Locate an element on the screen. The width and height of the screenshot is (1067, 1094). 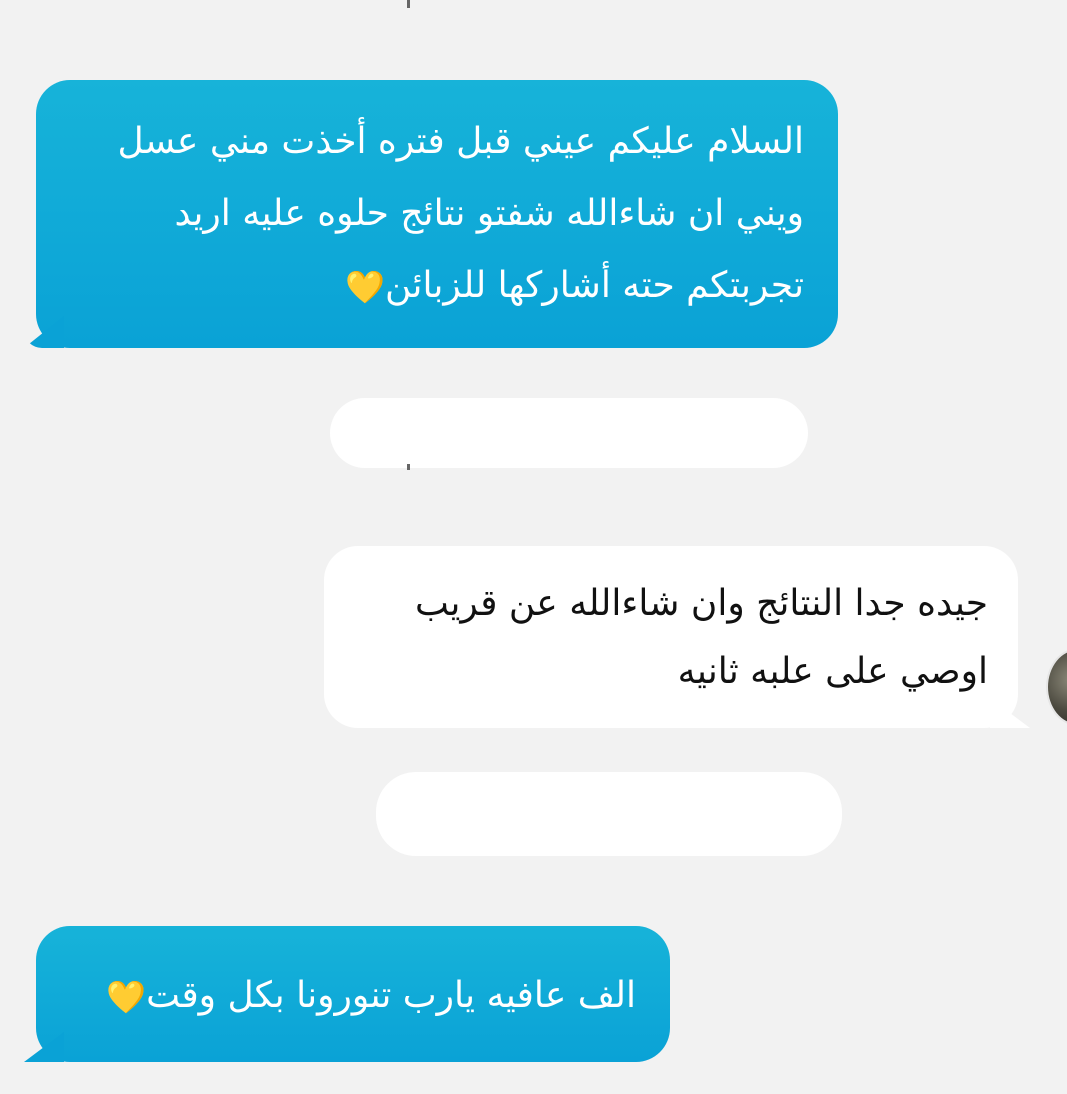
message-text: الف عافيه يارب تنورونا بكل وقت💛 is located at coordinates (371, 995).